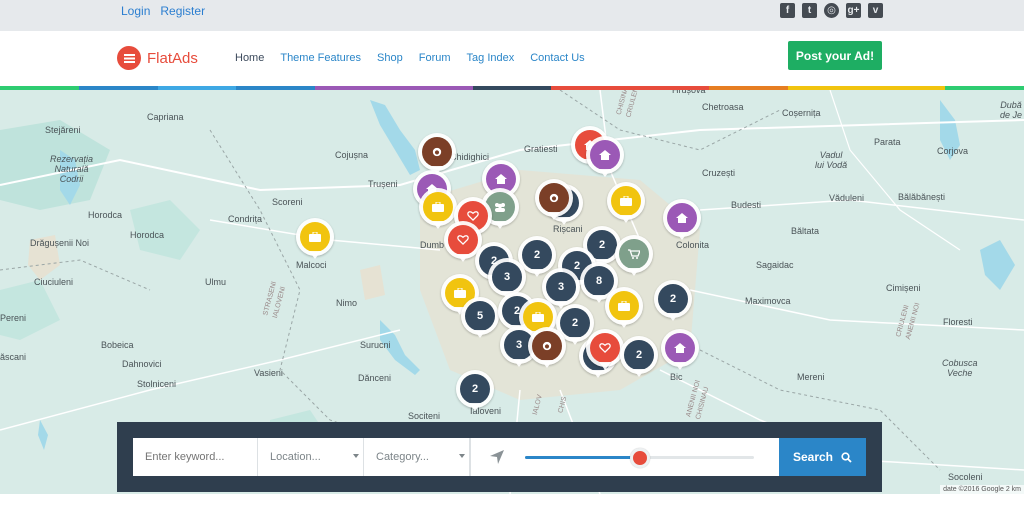  What do you see at coordinates (432, 245) in the screenshot?
I see `map-place-label: Dumb` at bounding box center [432, 245].